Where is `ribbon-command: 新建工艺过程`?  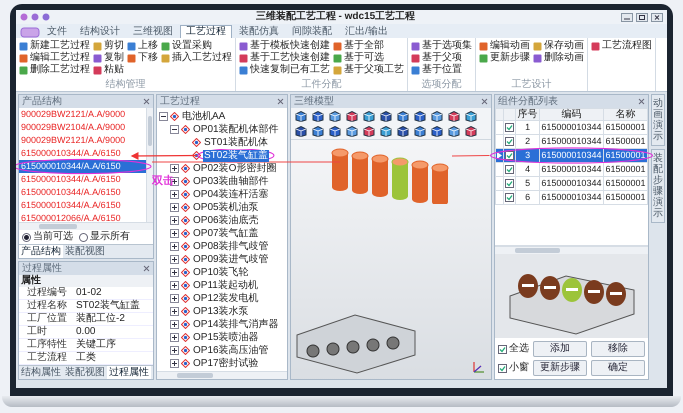 ribbon-command: 新建工艺过程 is located at coordinates (54, 46).